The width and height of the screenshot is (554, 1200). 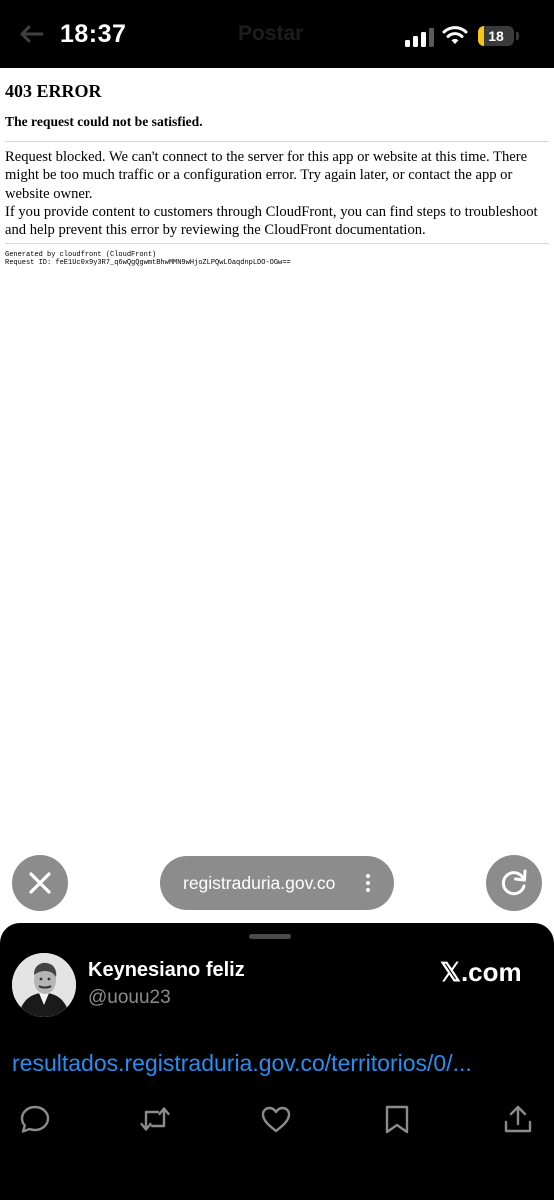 I want to click on url-bar: registraduria.gov.co, so click(x=277, y=883).